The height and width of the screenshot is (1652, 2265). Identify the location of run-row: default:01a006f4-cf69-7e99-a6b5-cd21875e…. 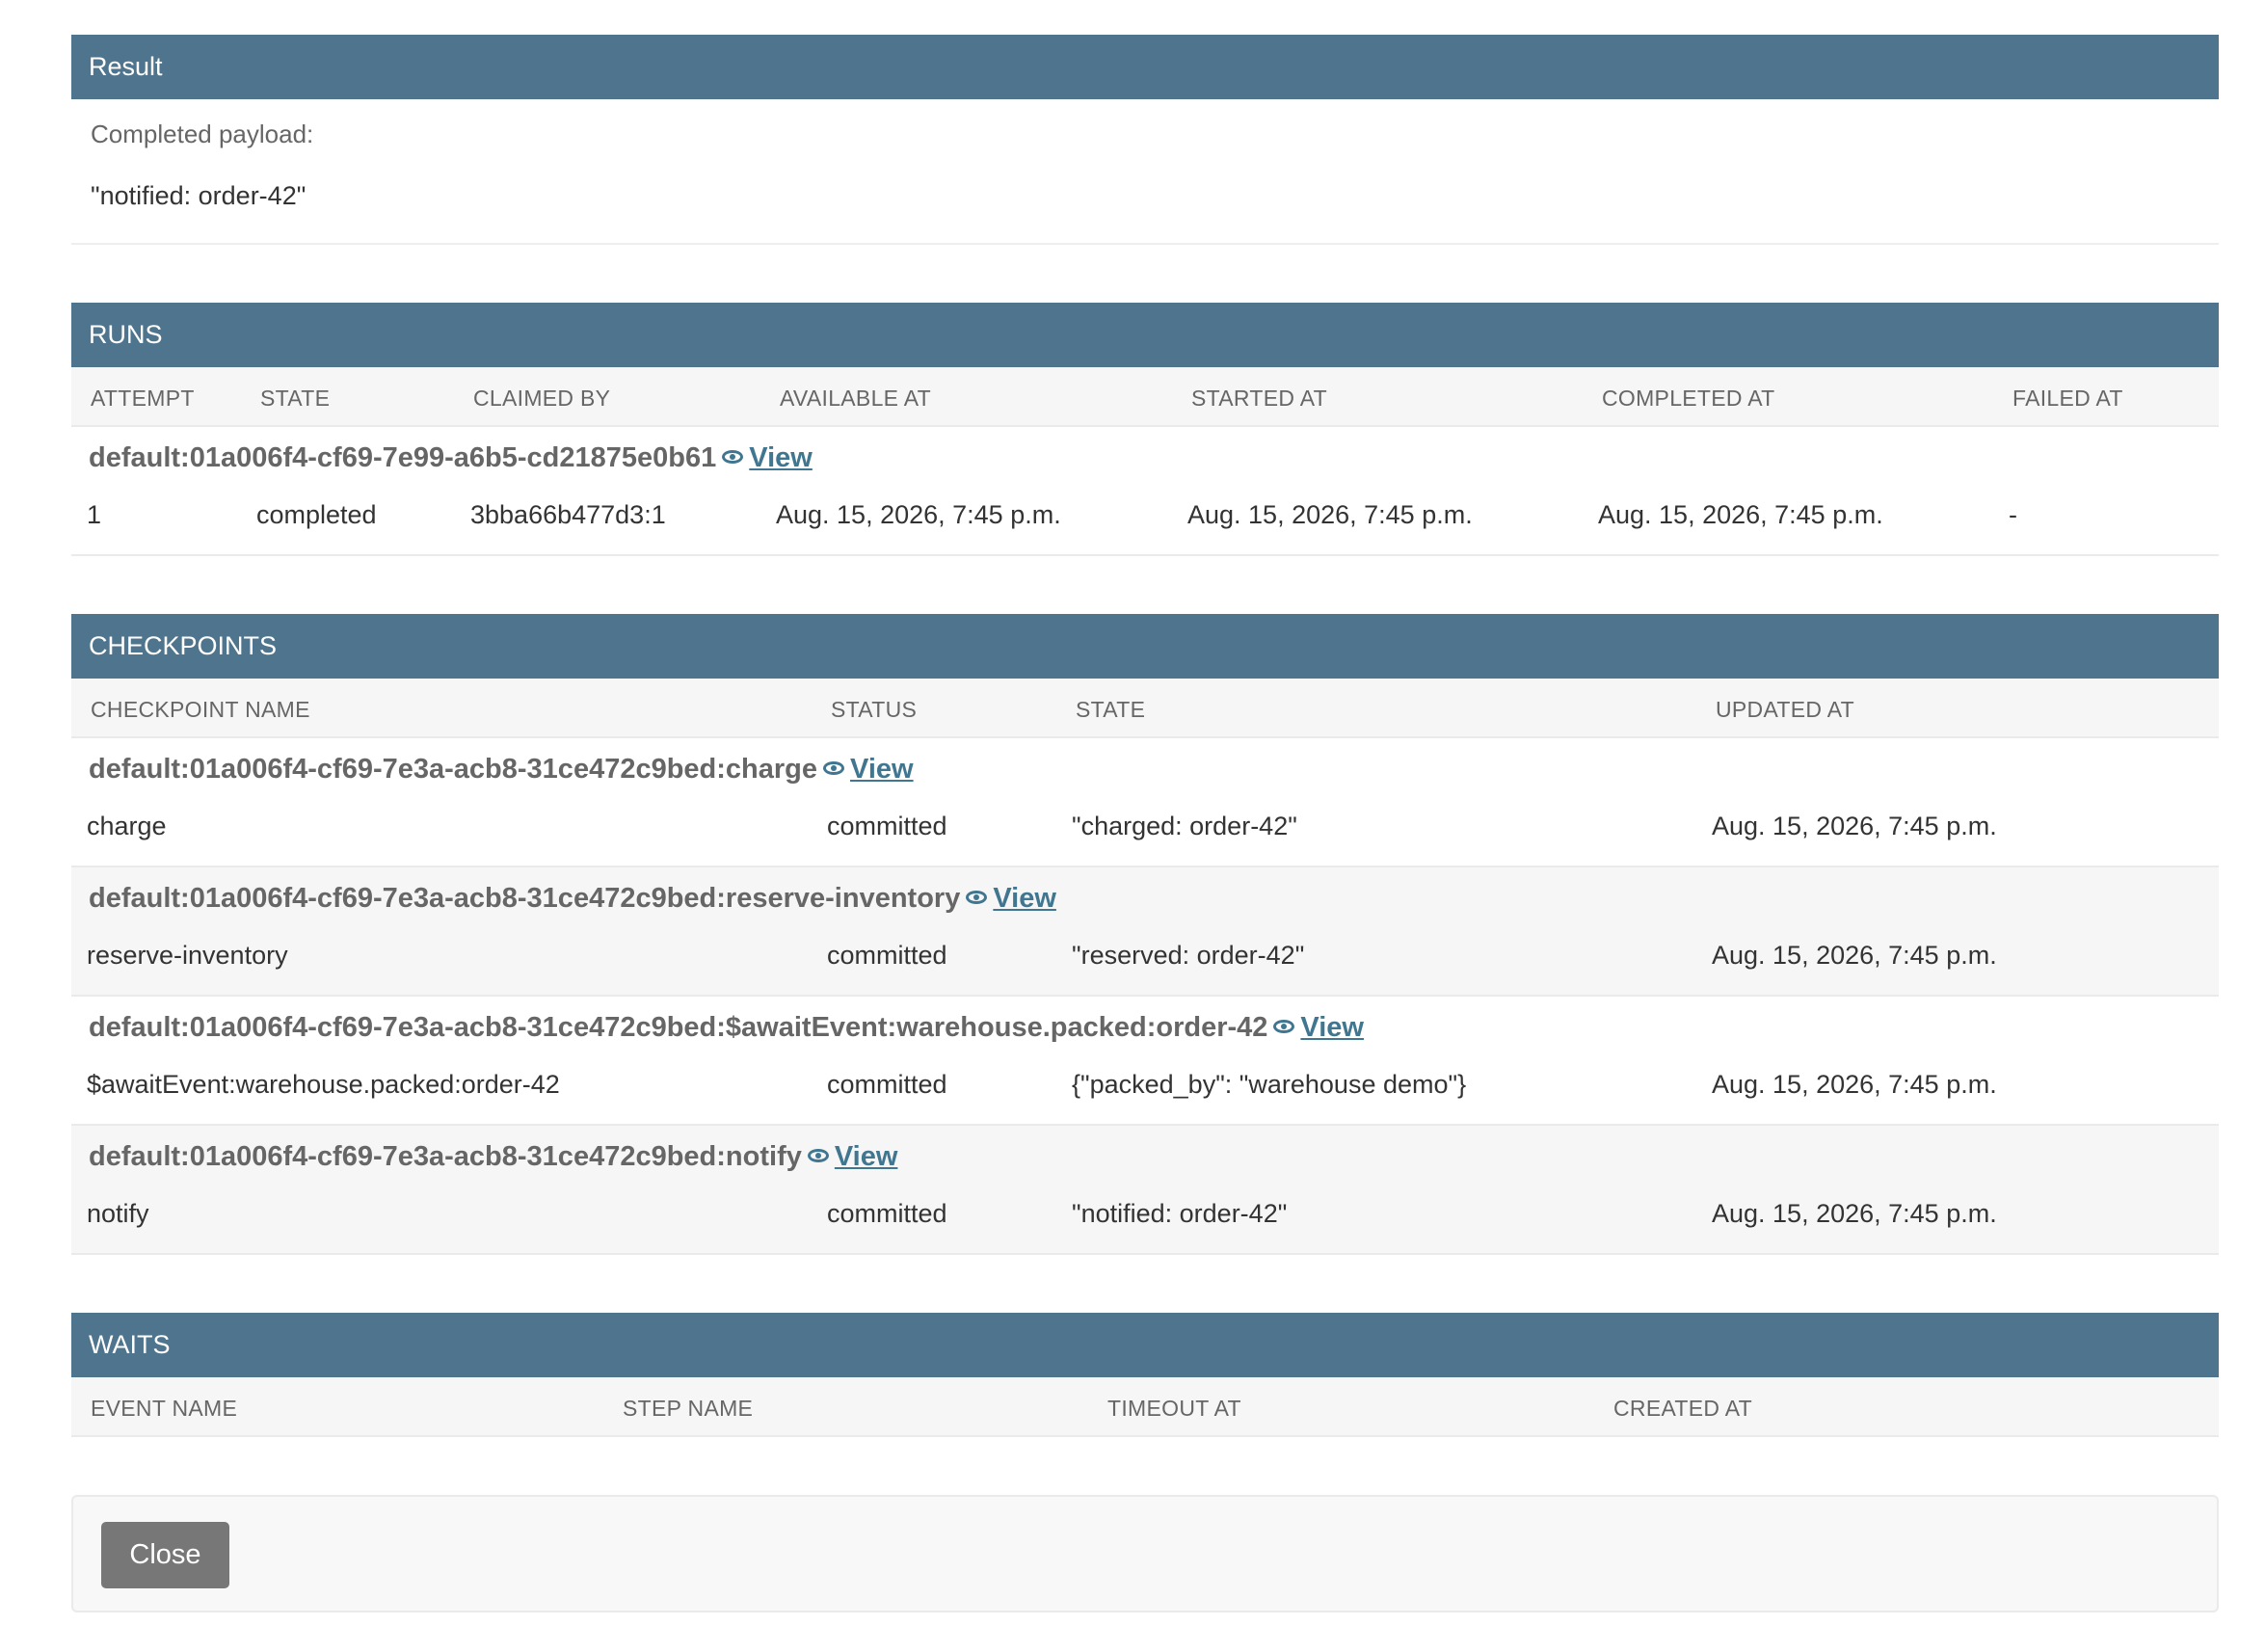
(1145, 492).